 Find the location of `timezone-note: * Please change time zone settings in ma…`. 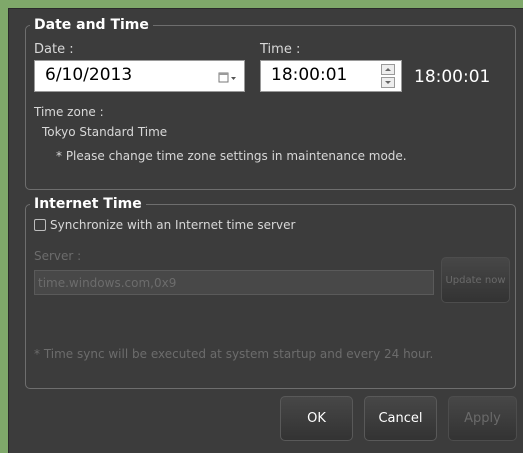

timezone-note: * Please change time zone settings in ma… is located at coordinates (231, 156).